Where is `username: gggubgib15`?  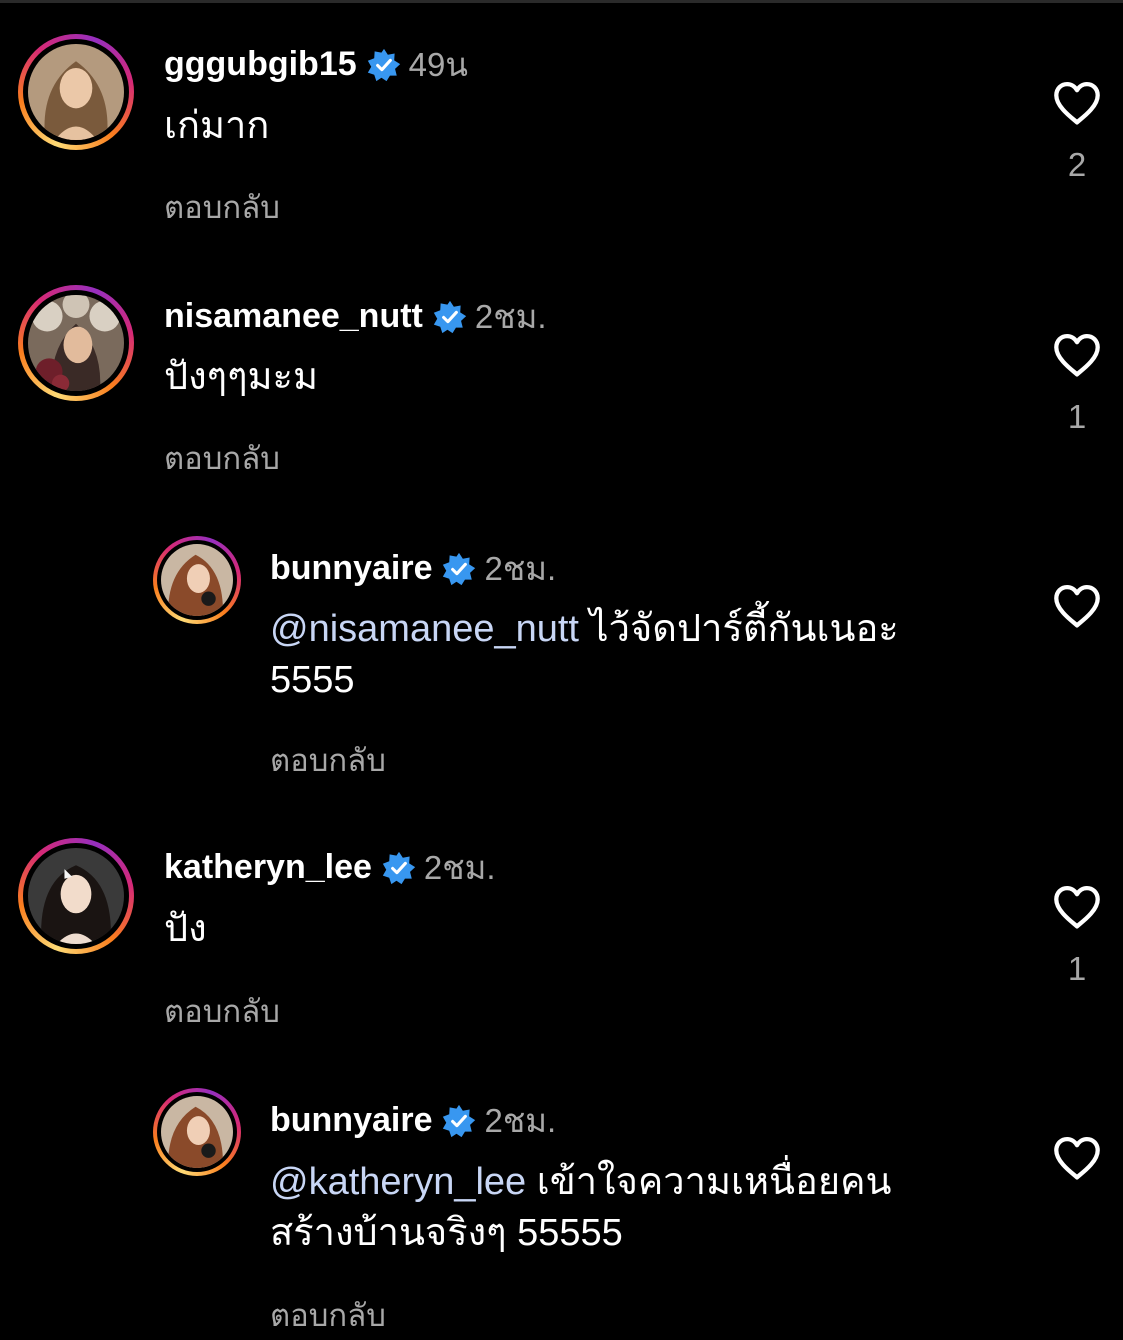
username: gggubgib15 is located at coordinates (260, 64).